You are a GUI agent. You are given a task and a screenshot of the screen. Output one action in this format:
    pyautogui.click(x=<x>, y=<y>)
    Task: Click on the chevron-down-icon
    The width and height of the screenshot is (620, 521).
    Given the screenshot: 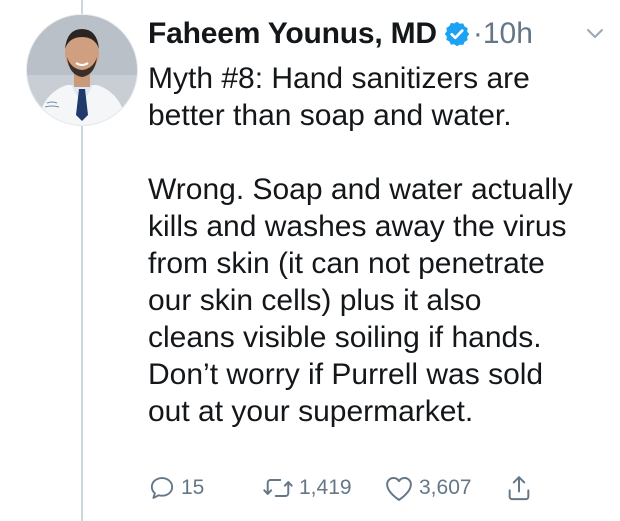 What is the action you would take?
    pyautogui.click(x=595, y=33)
    